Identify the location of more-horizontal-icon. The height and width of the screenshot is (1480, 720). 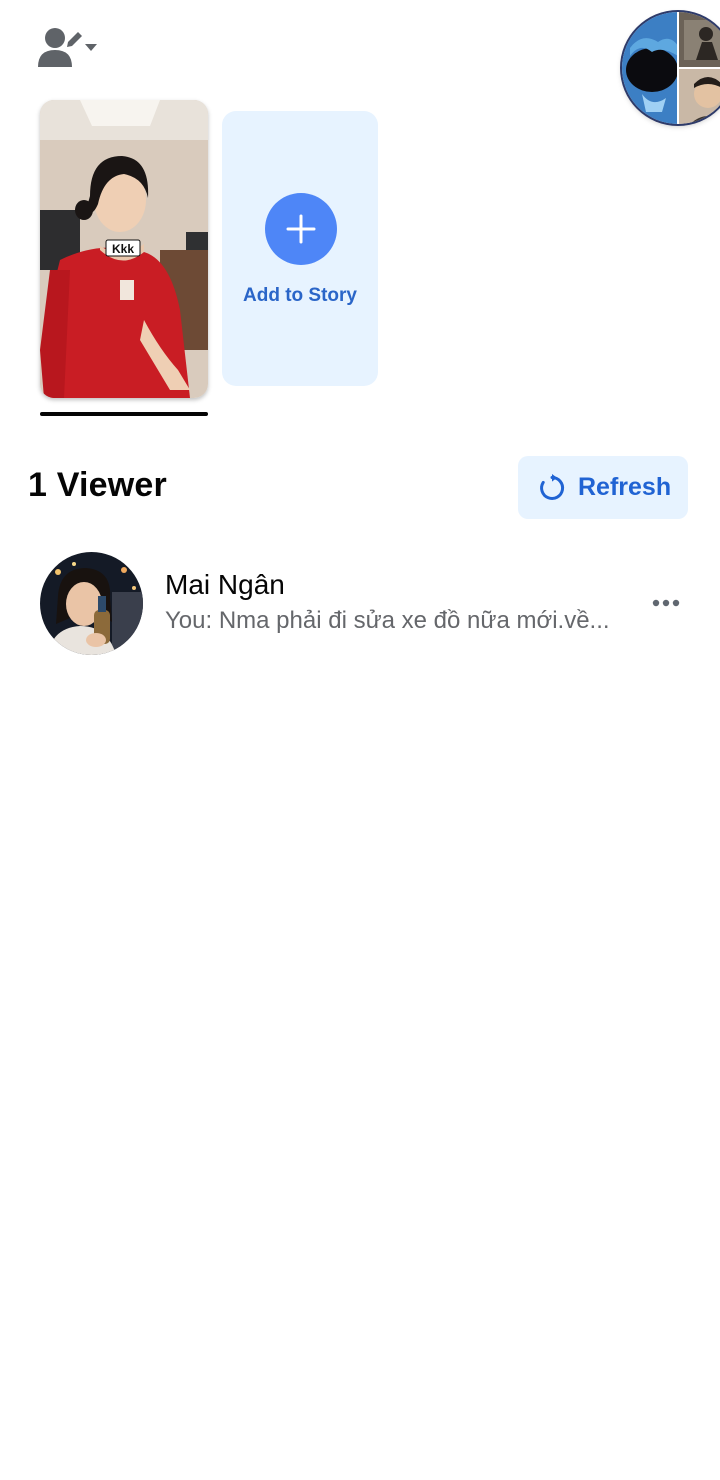
(666, 603).